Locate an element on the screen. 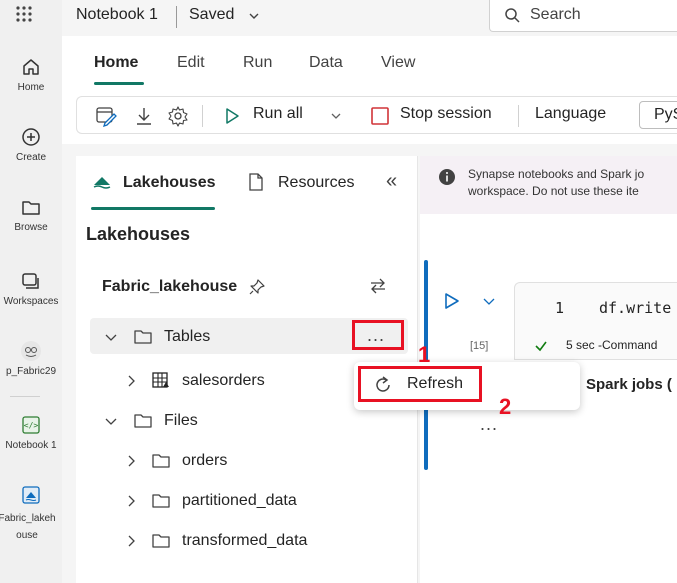 This screenshot has width=677, height=583. lakehouse-icon is located at coordinates (31, 495).